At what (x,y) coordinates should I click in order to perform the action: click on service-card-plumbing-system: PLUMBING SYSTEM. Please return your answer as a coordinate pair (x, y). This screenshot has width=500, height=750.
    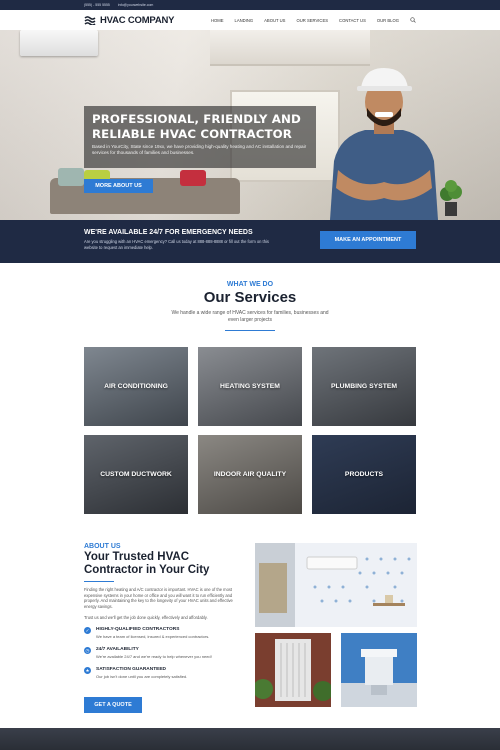
    Looking at the image, I should click on (364, 386).